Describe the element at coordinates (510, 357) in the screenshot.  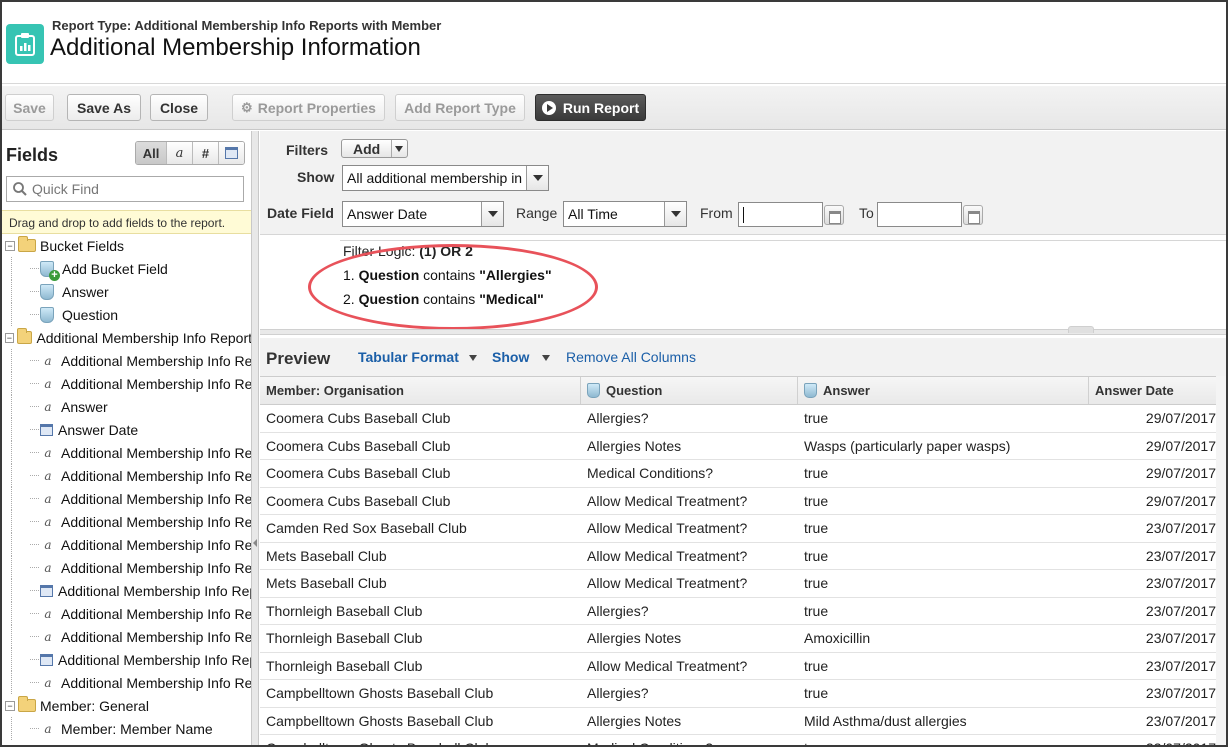
I see `show-menu: Show` at that location.